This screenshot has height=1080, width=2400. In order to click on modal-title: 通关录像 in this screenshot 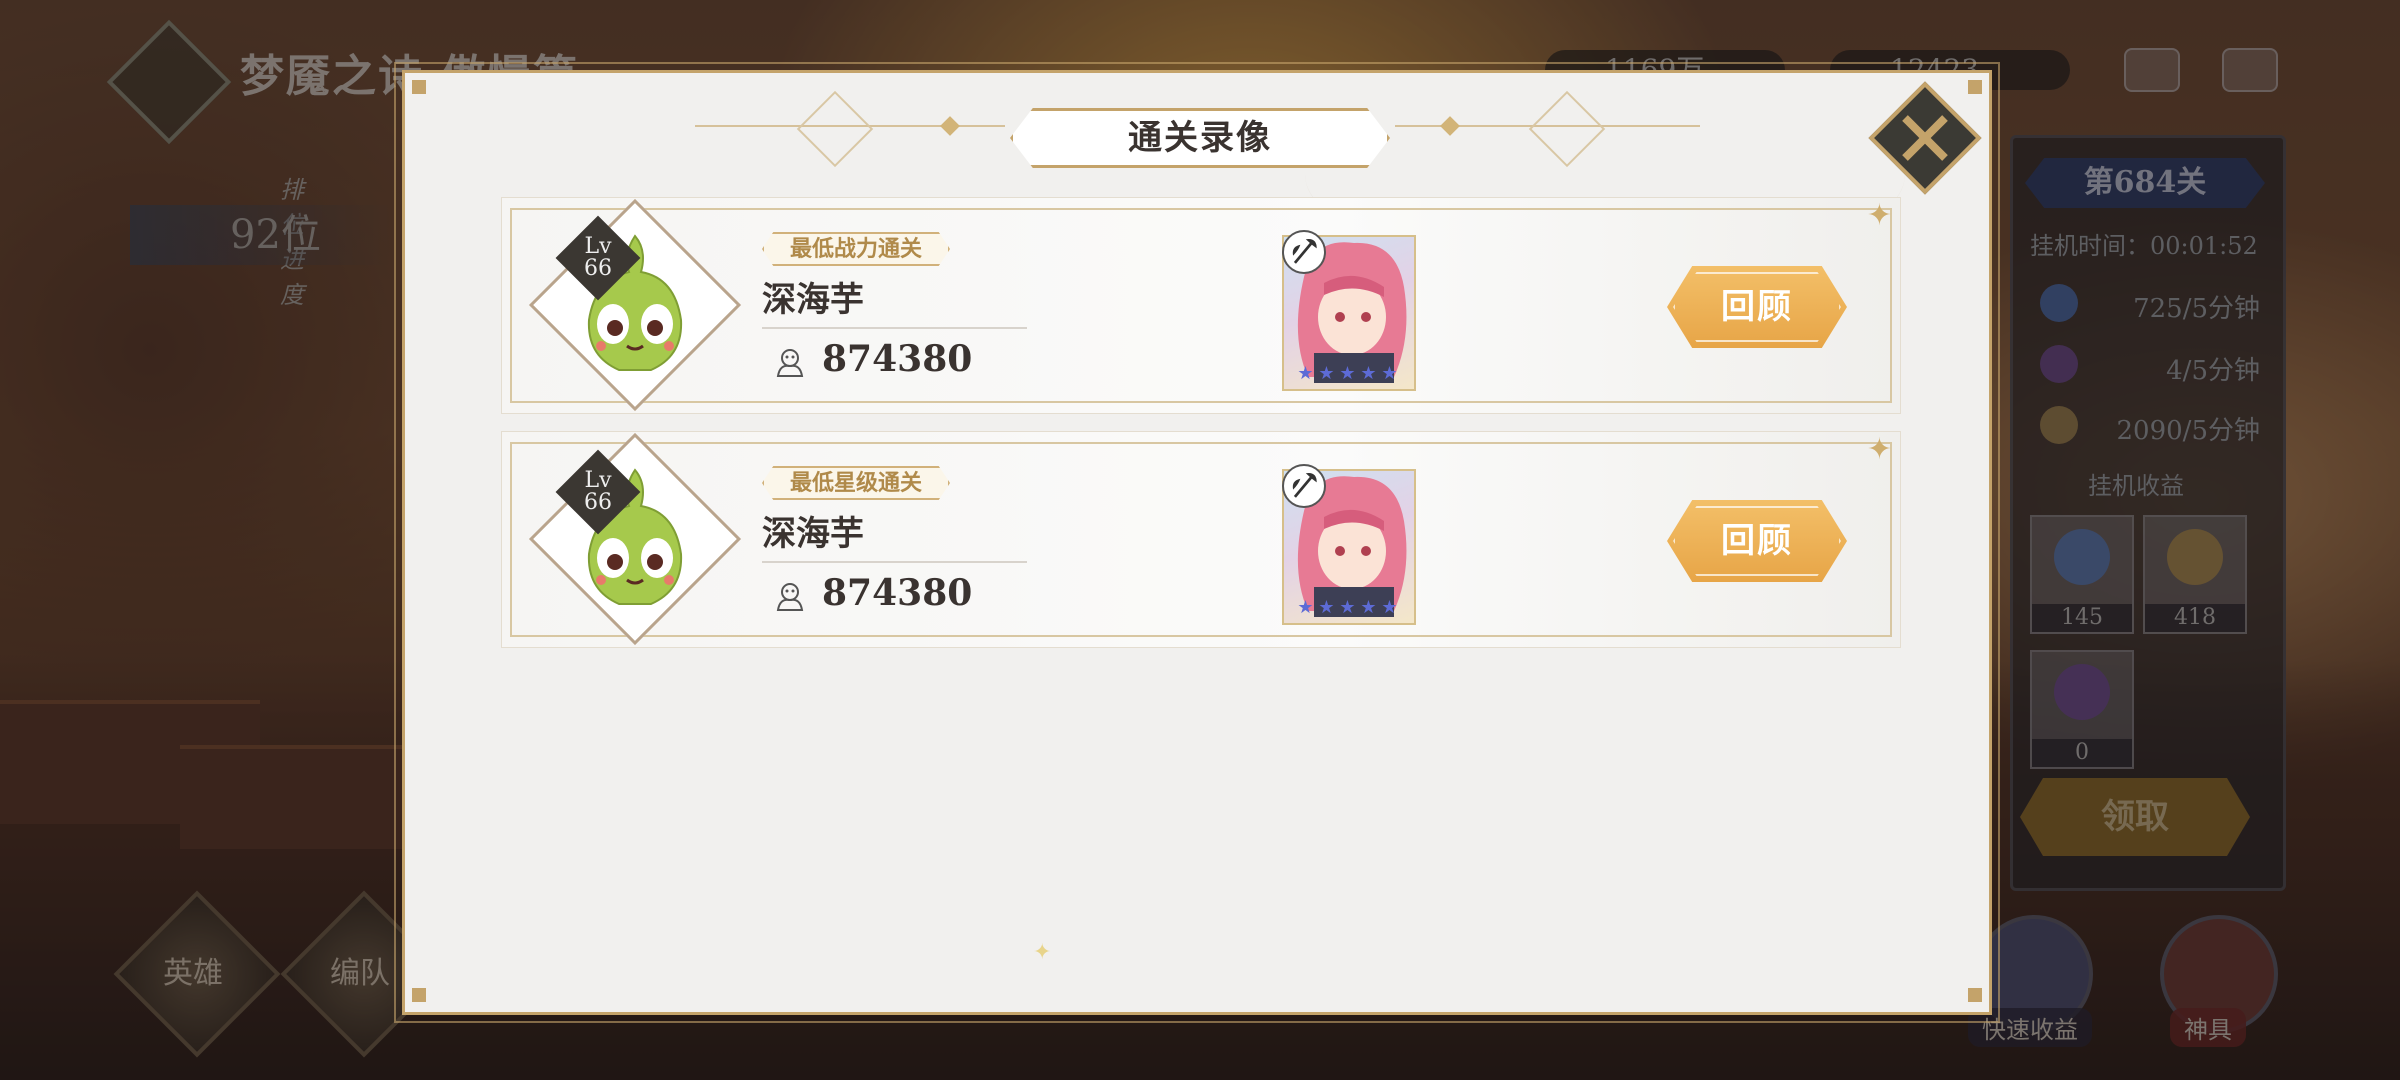, I will do `click(1200, 138)`.